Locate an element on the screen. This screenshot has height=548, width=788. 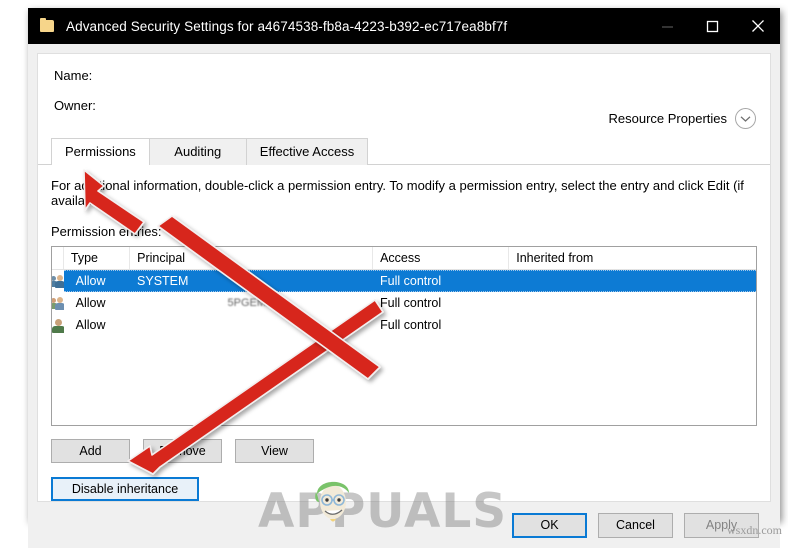
inheritance-row: Disable inheritance is located at coordinates (404, 489).